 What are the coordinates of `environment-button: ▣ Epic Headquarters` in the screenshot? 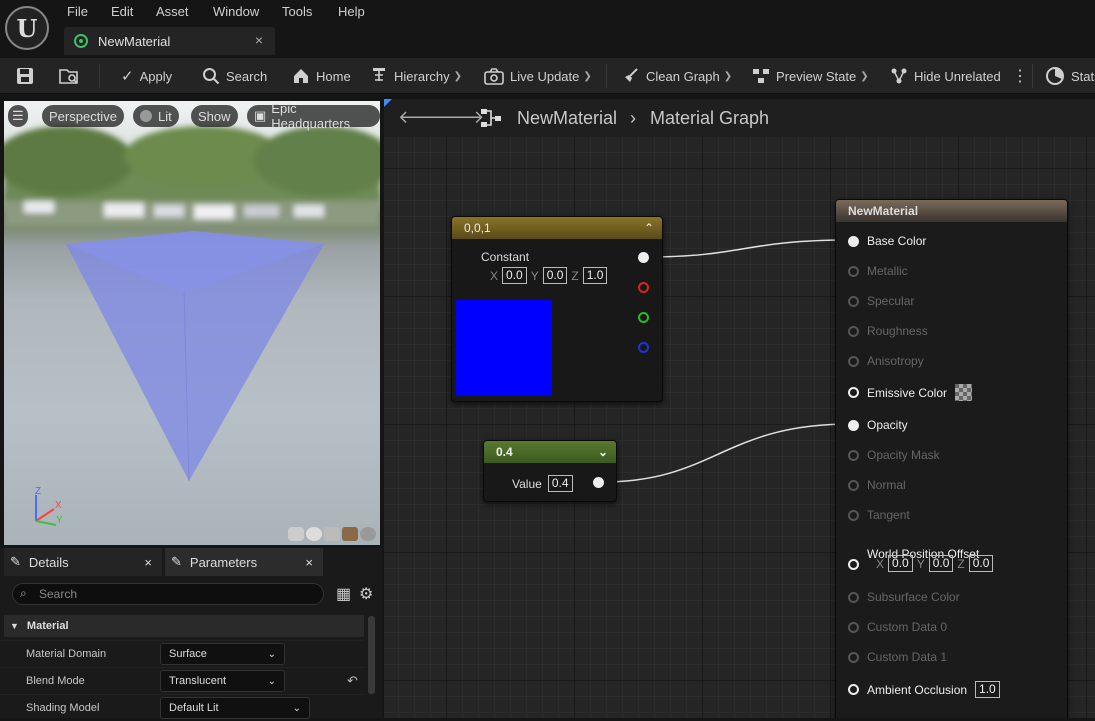 It's located at (313, 116).